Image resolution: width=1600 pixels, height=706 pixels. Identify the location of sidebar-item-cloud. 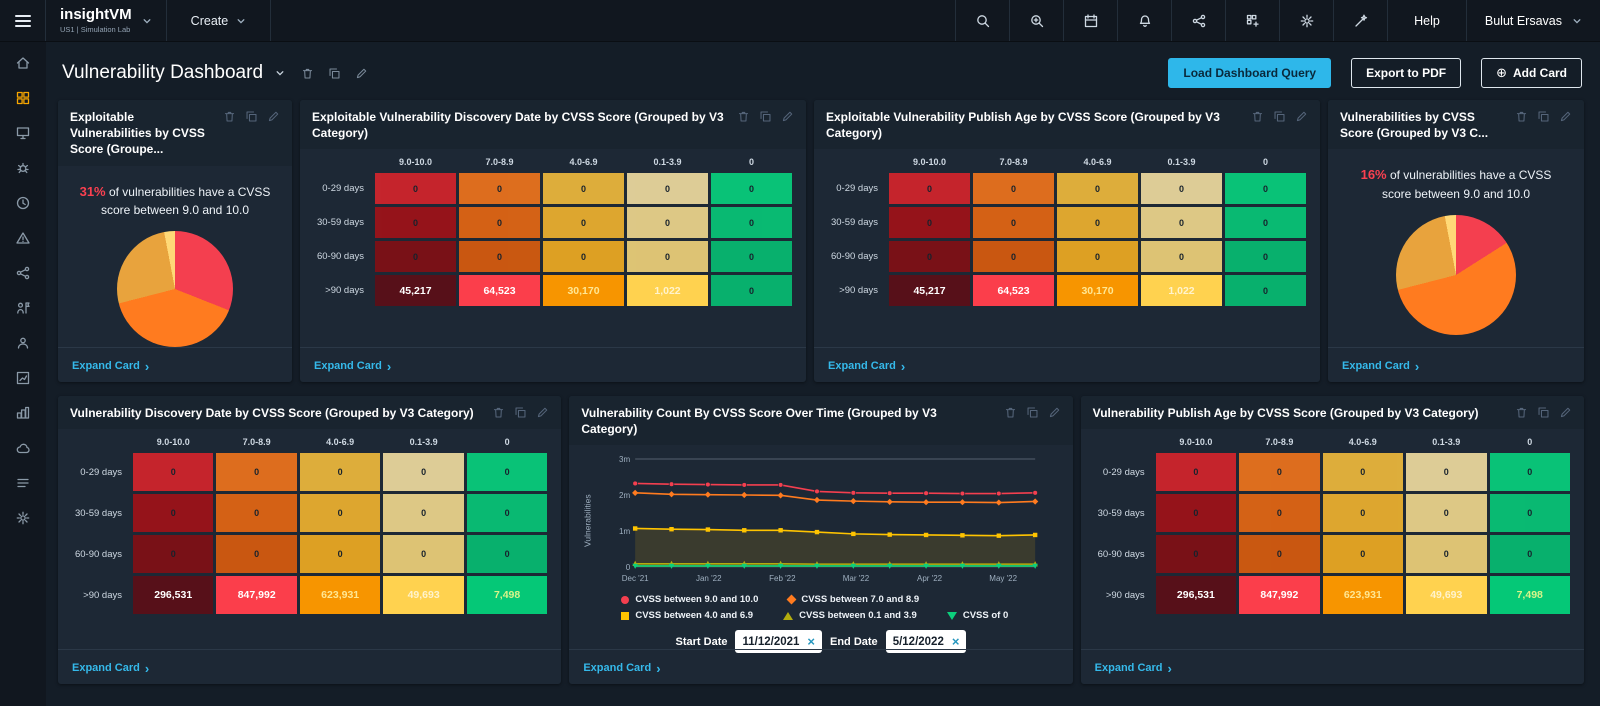
(23, 449).